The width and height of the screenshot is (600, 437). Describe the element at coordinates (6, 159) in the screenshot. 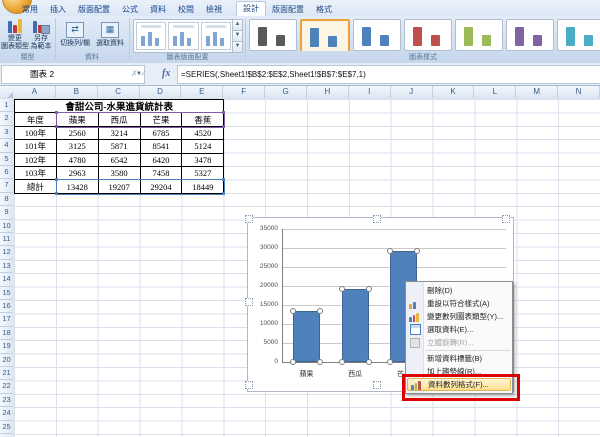

I see `row-header-5: 5` at that location.